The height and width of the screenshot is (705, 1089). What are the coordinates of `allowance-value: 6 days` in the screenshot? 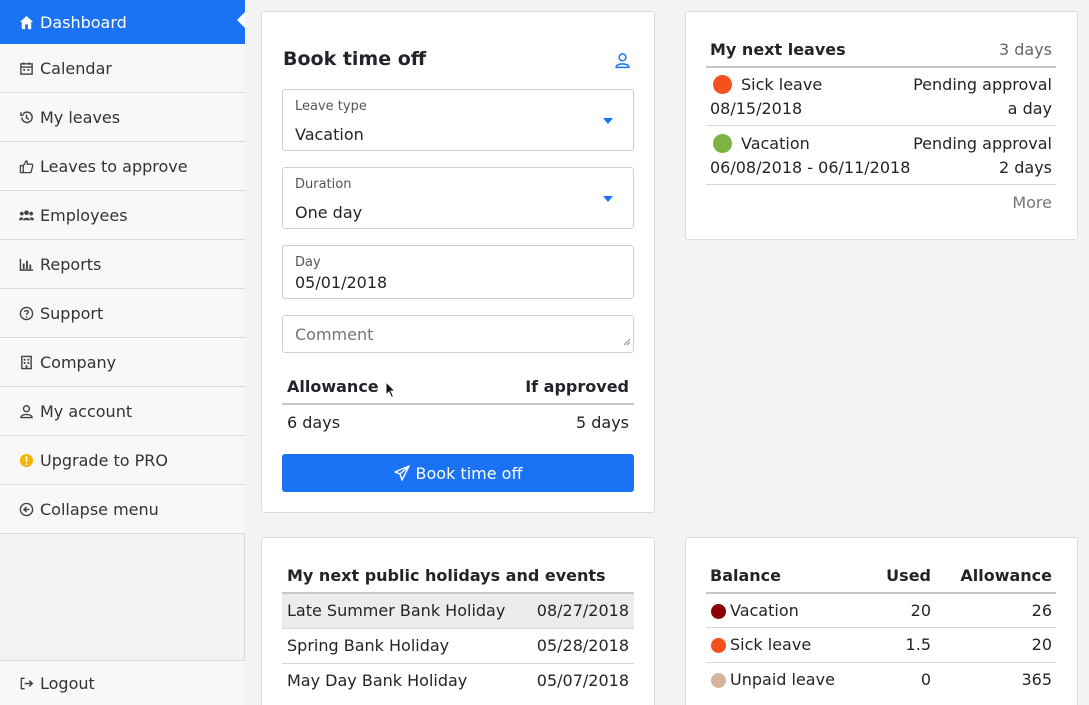 It's located at (314, 422).